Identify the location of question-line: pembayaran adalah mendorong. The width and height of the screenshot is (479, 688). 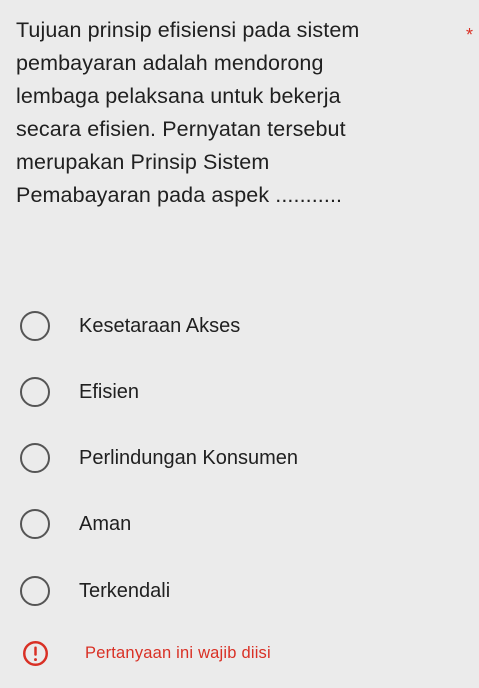
(170, 63).